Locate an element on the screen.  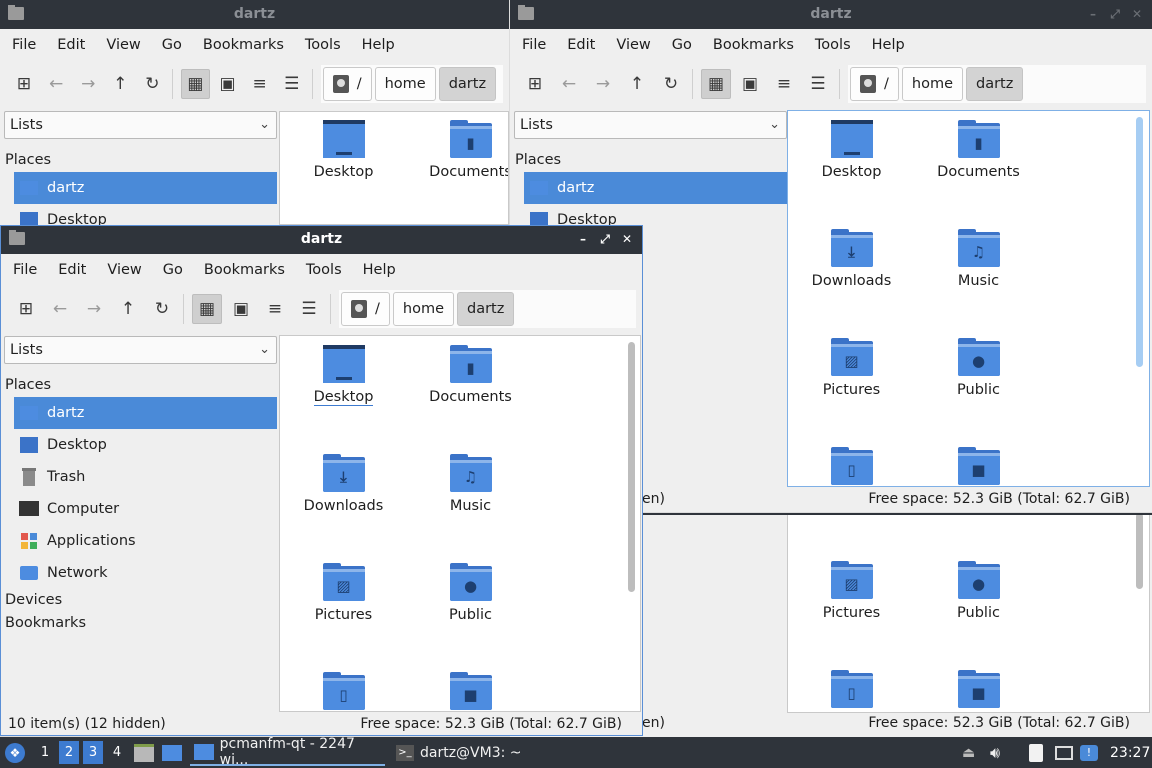
sidebar-item-computer: Computer is located at coordinates (145, 509).